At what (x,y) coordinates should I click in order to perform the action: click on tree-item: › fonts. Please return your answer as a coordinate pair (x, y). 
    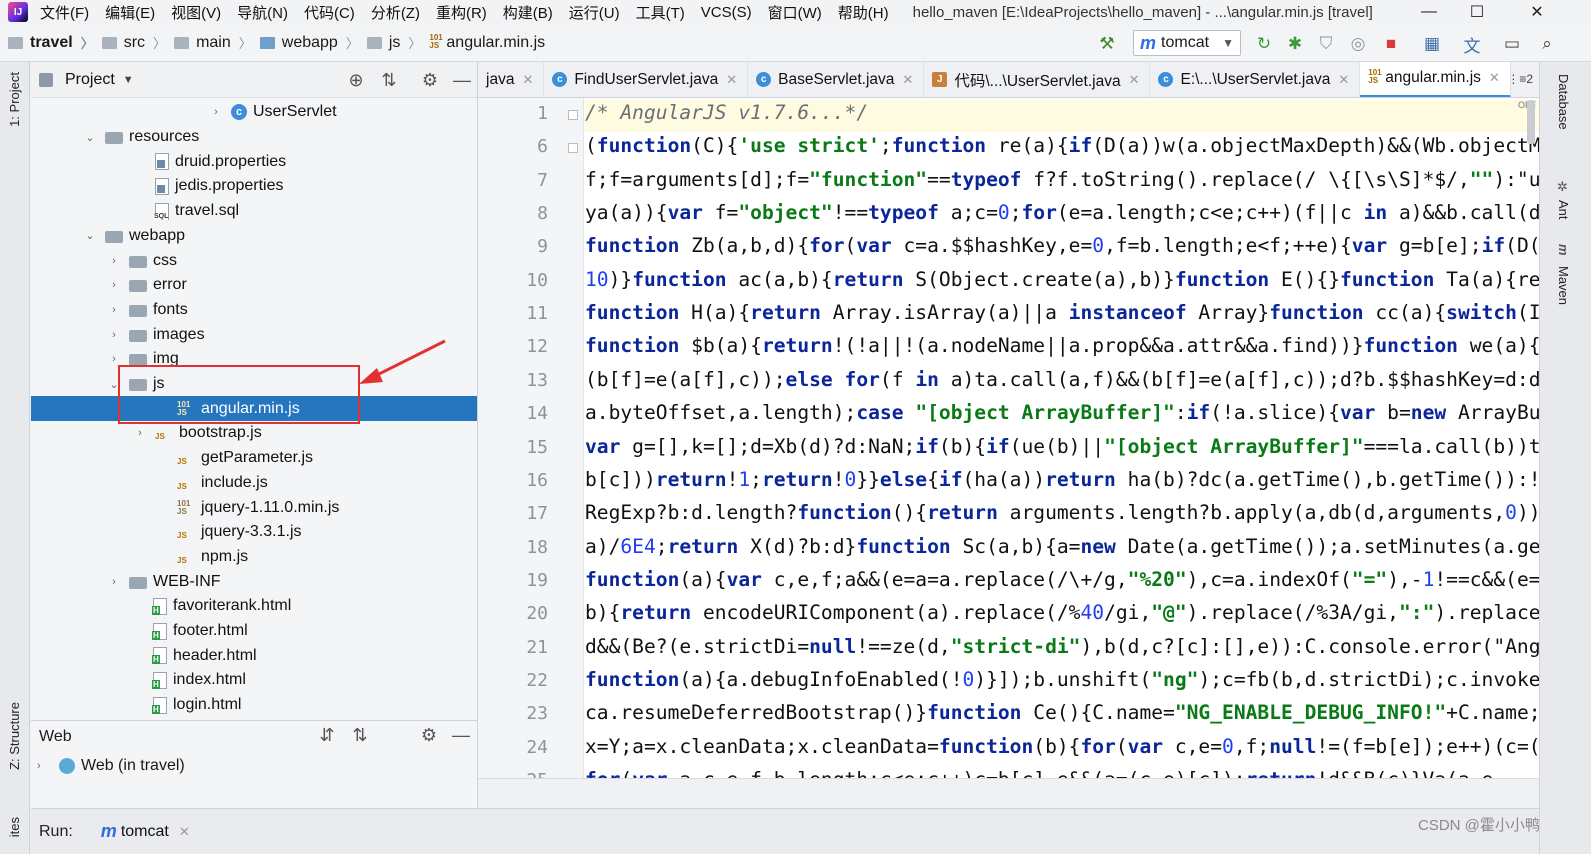
    Looking at the image, I should click on (254, 310).